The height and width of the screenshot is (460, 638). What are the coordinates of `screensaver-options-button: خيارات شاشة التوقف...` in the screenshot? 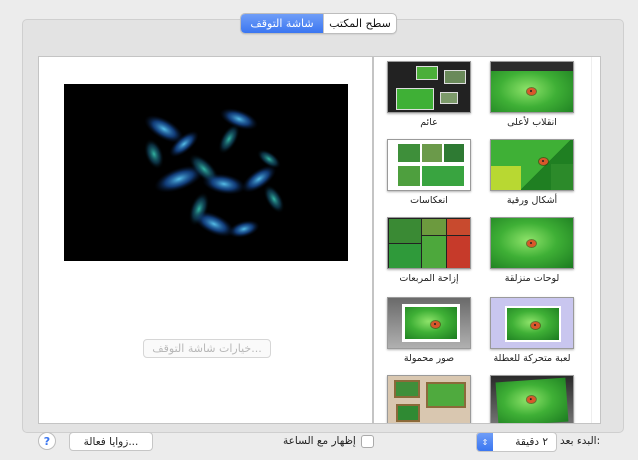 It's located at (207, 348).